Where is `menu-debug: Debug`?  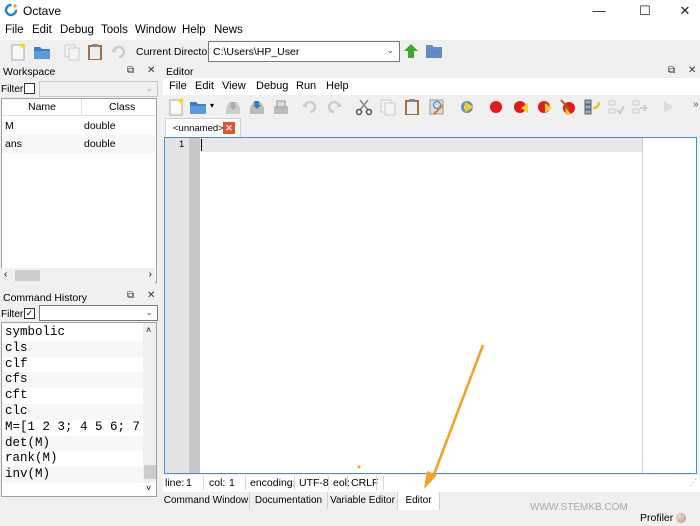 menu-debug: Debug is located at coordinates (77, 30).